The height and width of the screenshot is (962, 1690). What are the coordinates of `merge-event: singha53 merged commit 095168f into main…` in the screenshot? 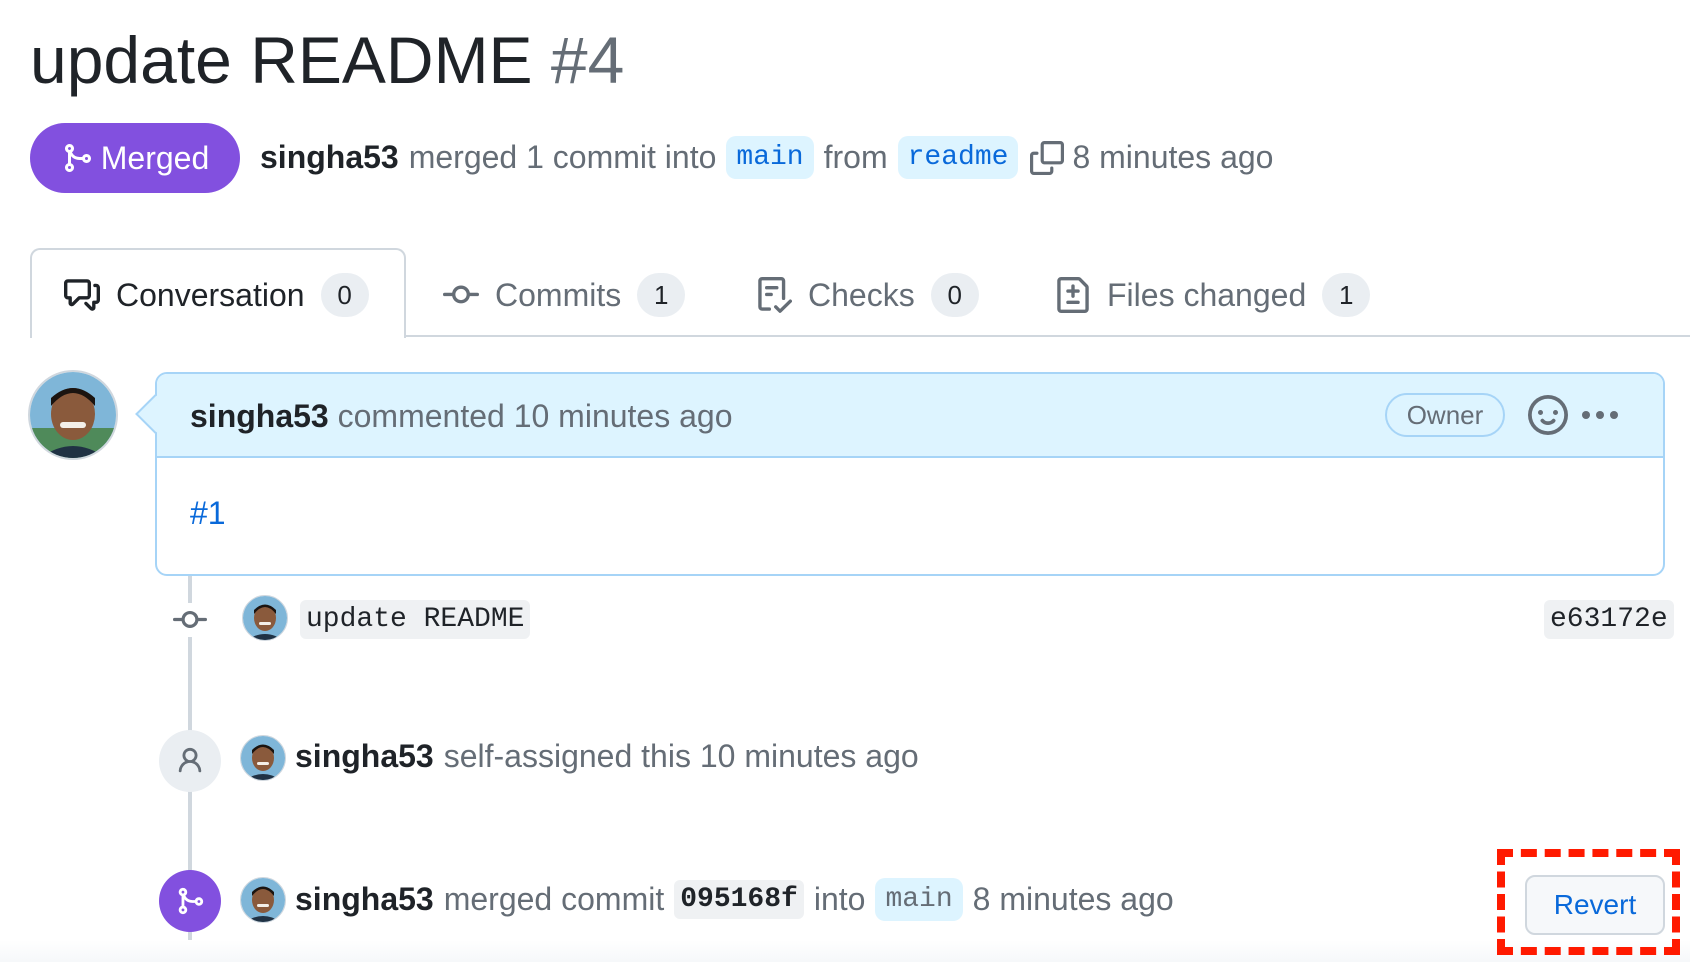 It's located at (734, 899).